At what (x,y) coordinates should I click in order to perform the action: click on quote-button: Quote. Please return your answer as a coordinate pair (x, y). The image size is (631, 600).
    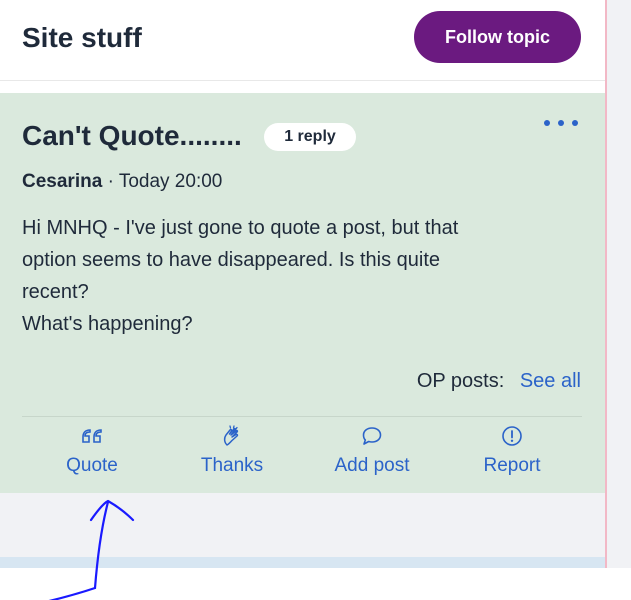
    Looking at the image, I should click on (92, 455).